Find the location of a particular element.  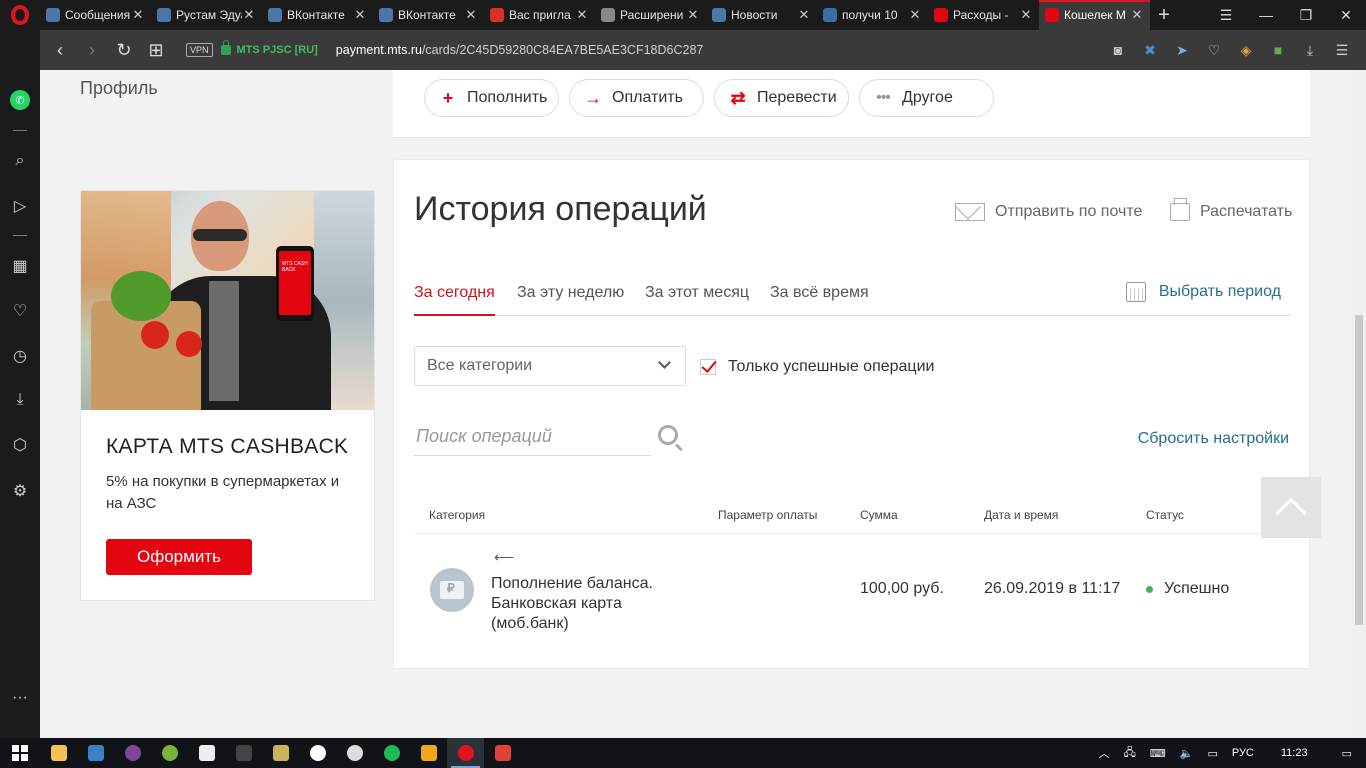

print-button: Распечатать is located at coordinates (1231, 209).